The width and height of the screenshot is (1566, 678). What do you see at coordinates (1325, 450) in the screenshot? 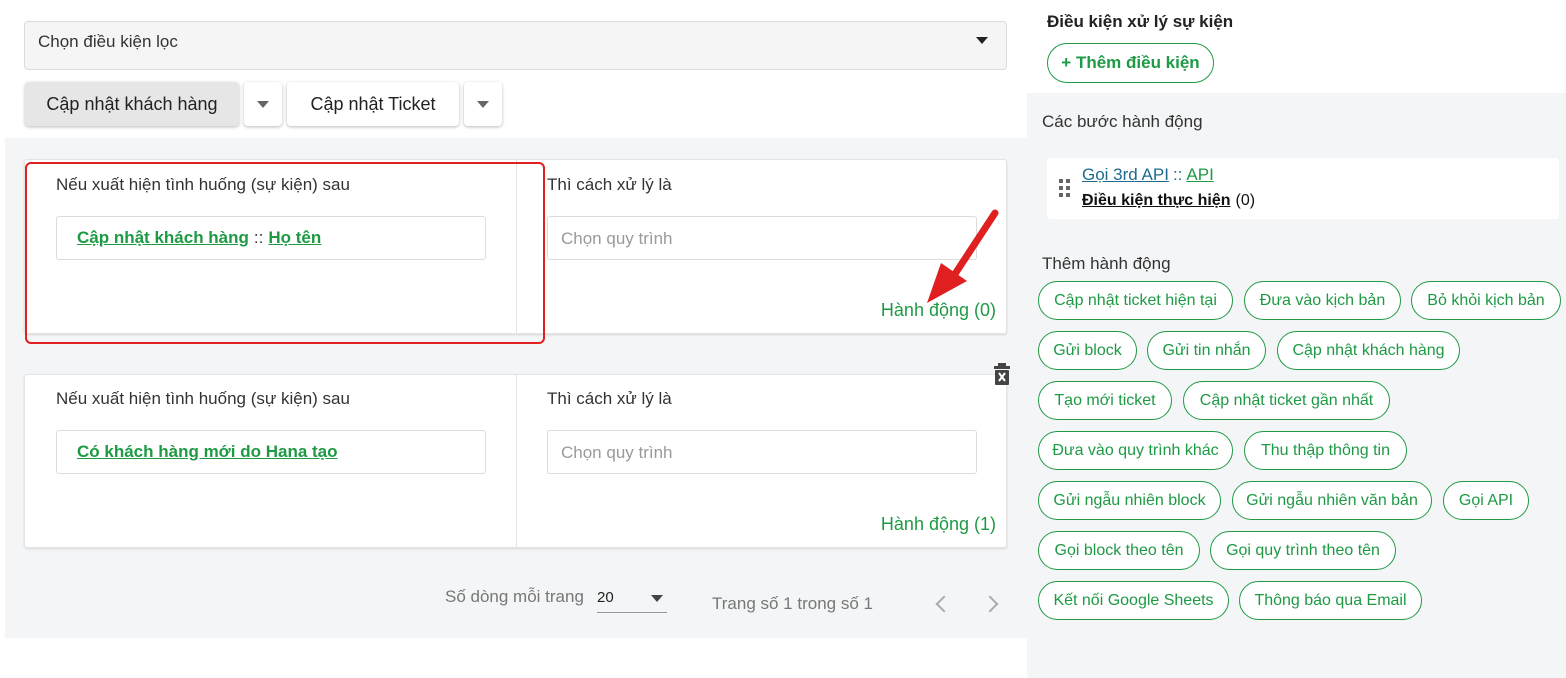
I see `action-chip: Thu thập thông tin` at bounding box center [1325, 450].